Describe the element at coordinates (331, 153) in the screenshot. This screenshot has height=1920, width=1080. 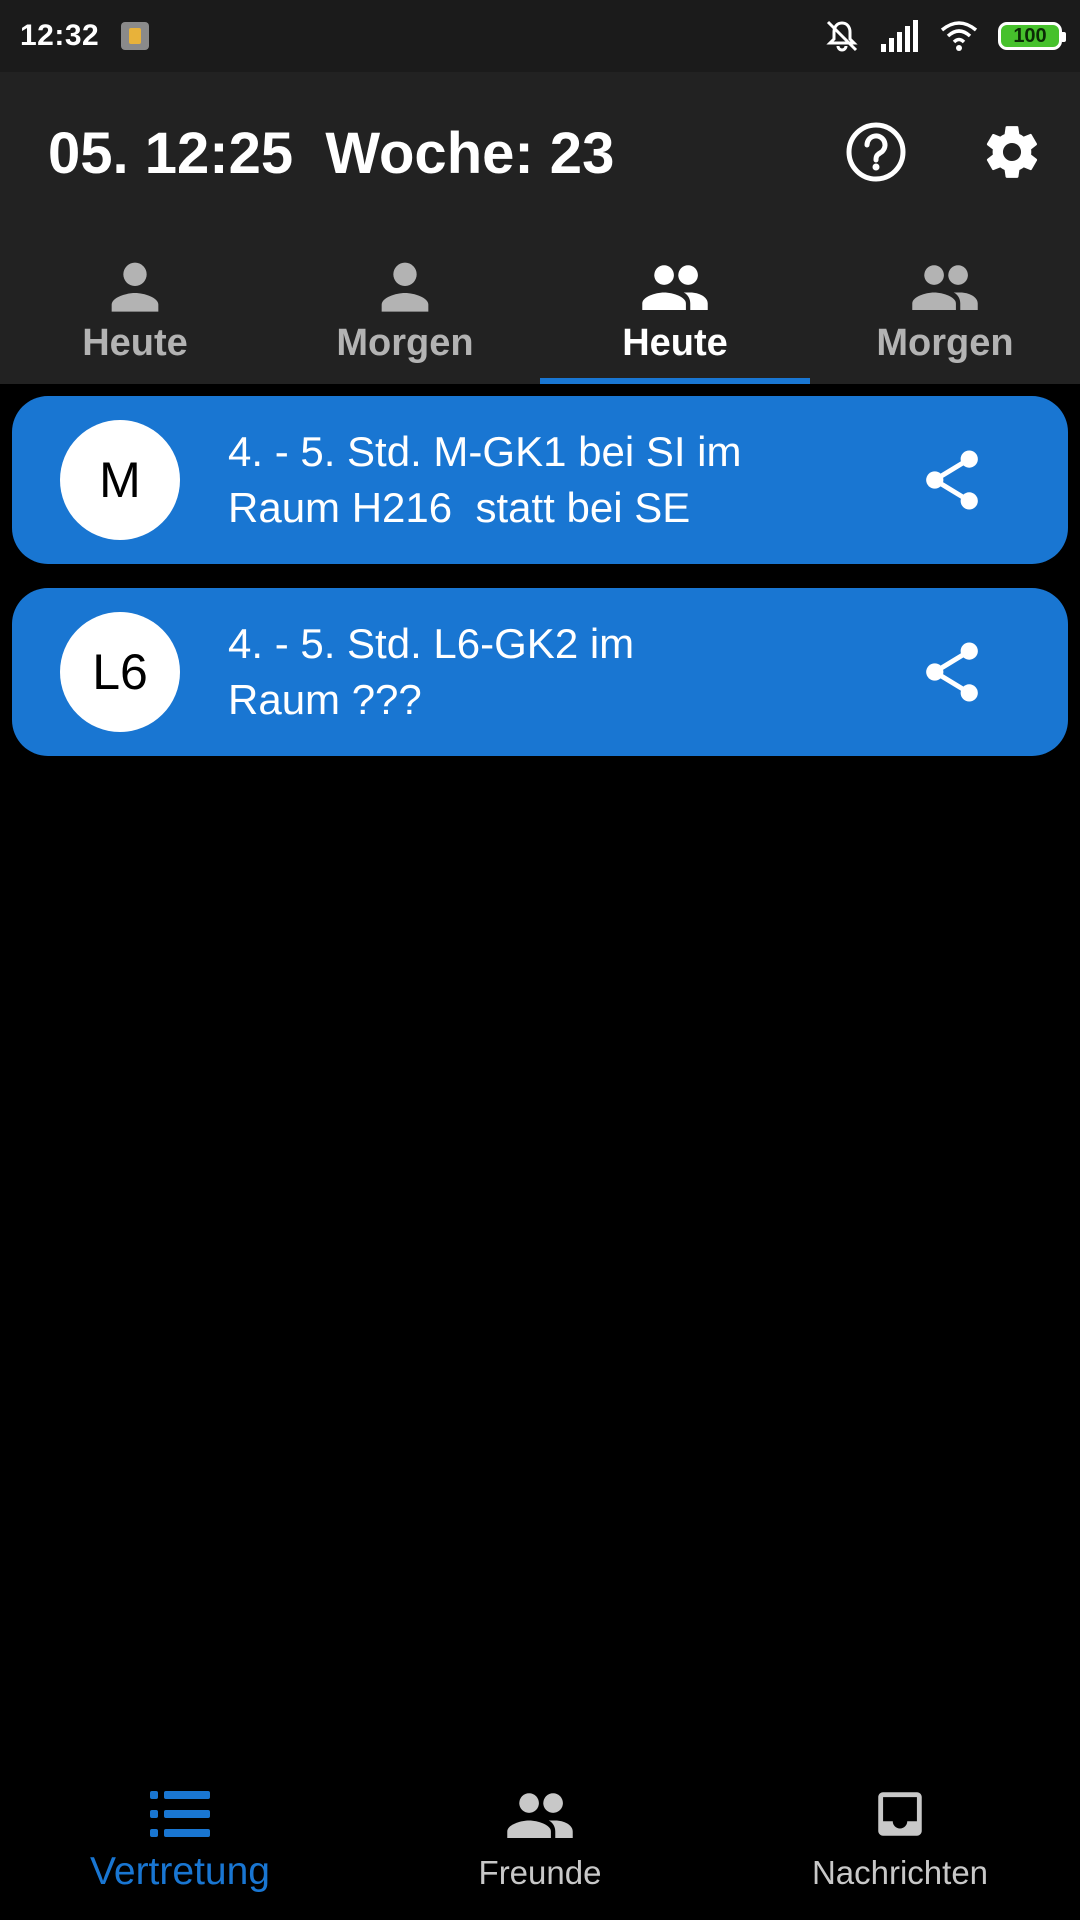
I see `page-title: 05. 12:25 Woche: 23` at that location.